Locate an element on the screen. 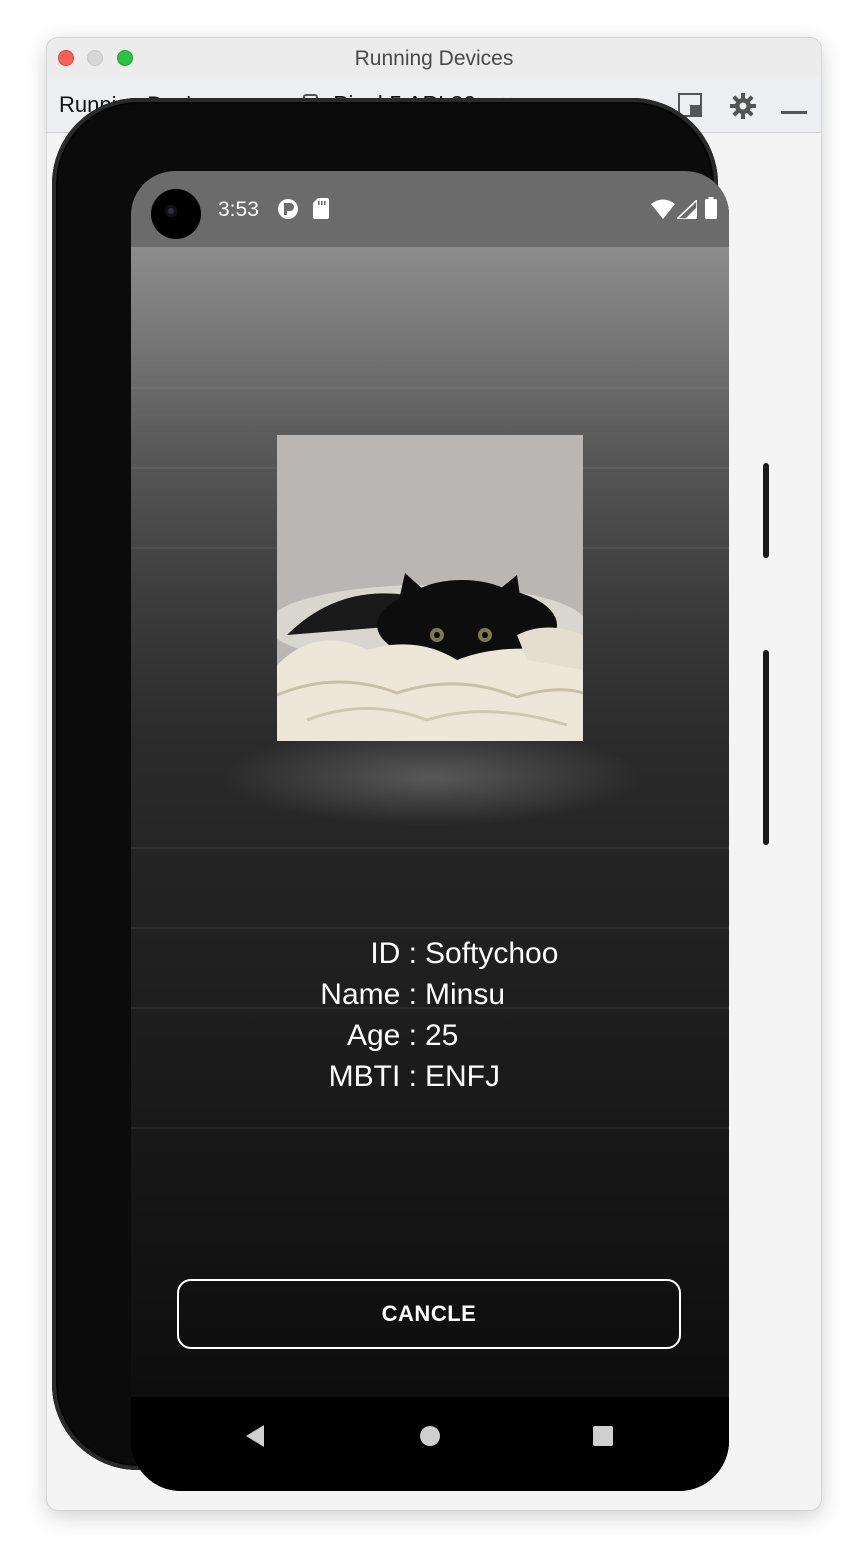 This screenshot has width=866, height=1564. mbti-label: MBTI : is located at coordinates (372, 1076).